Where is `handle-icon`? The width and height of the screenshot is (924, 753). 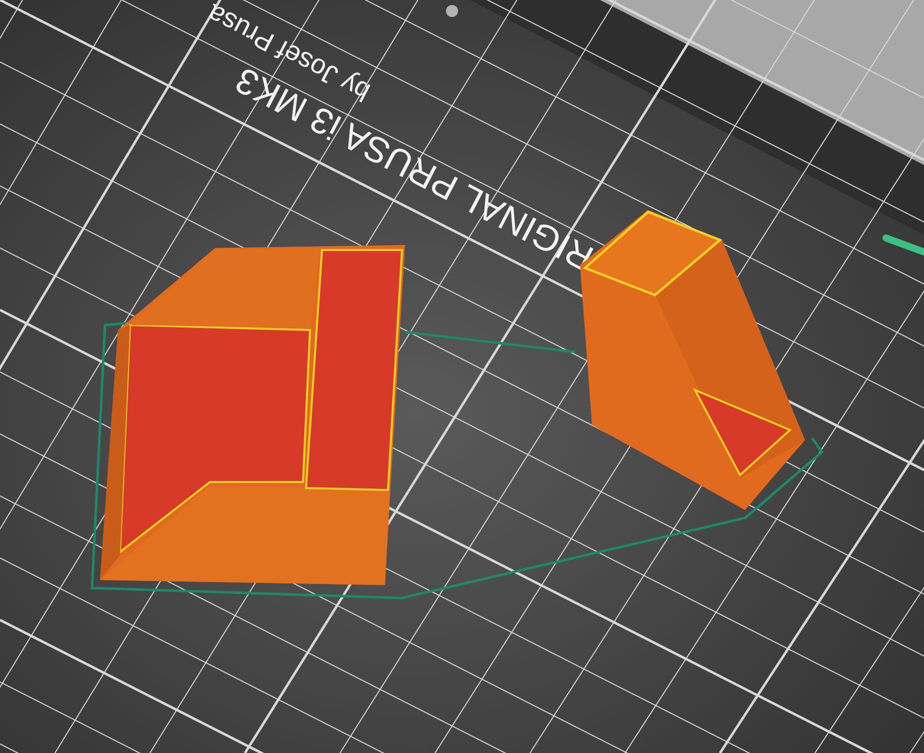 handle-icon is located at coordinates (903, 245).